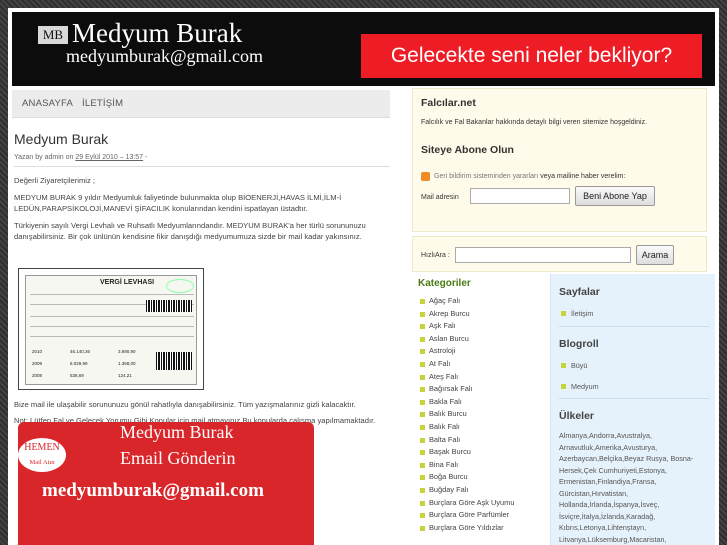 This screenshot has width=727, height=545. Describe the element at coordinates (480, 528) in the screenshot. I see `category-item: Burçlara Göre Yıldızlar` at that location.